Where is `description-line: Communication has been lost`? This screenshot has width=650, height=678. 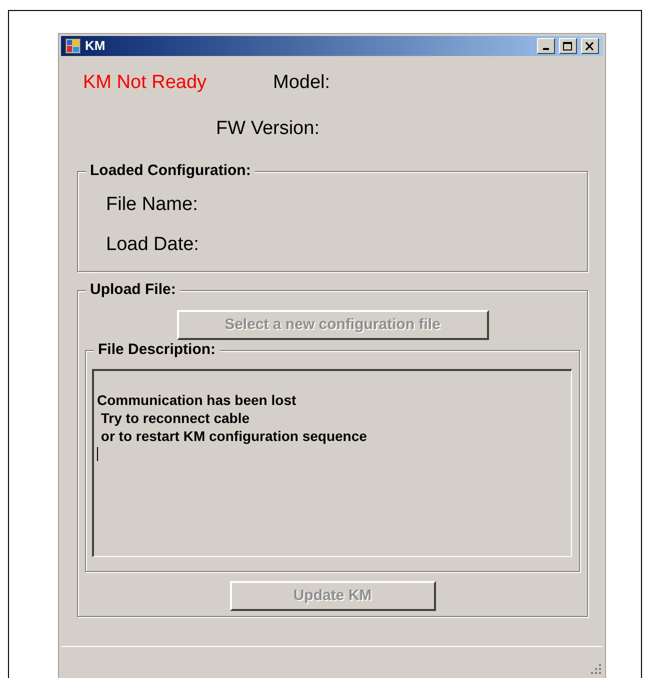
description-line: Communication has been lost is located at coordinates (197, 400).